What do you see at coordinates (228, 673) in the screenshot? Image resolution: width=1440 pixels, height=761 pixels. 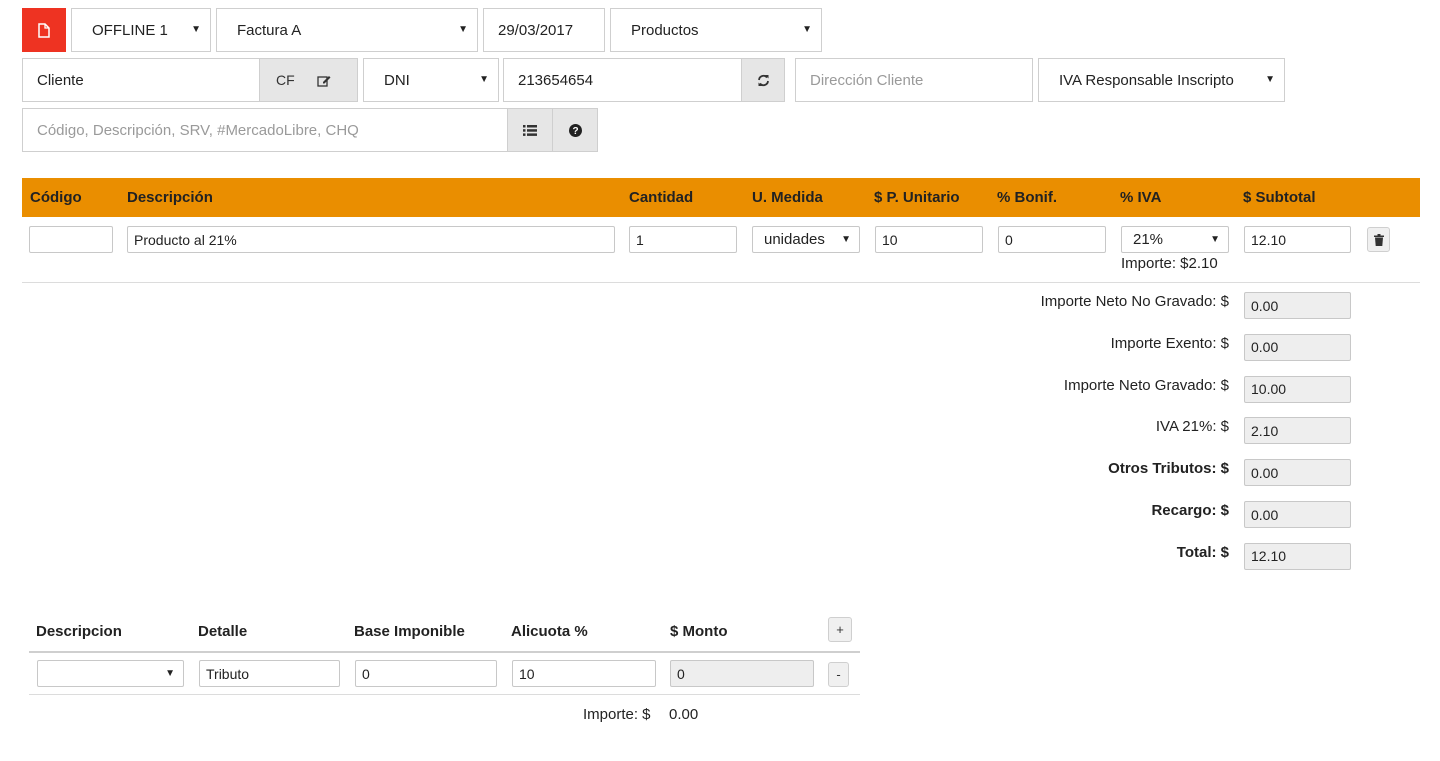 I see `tributo-detalle-value: Tributo` at bounding box center [228, 673].